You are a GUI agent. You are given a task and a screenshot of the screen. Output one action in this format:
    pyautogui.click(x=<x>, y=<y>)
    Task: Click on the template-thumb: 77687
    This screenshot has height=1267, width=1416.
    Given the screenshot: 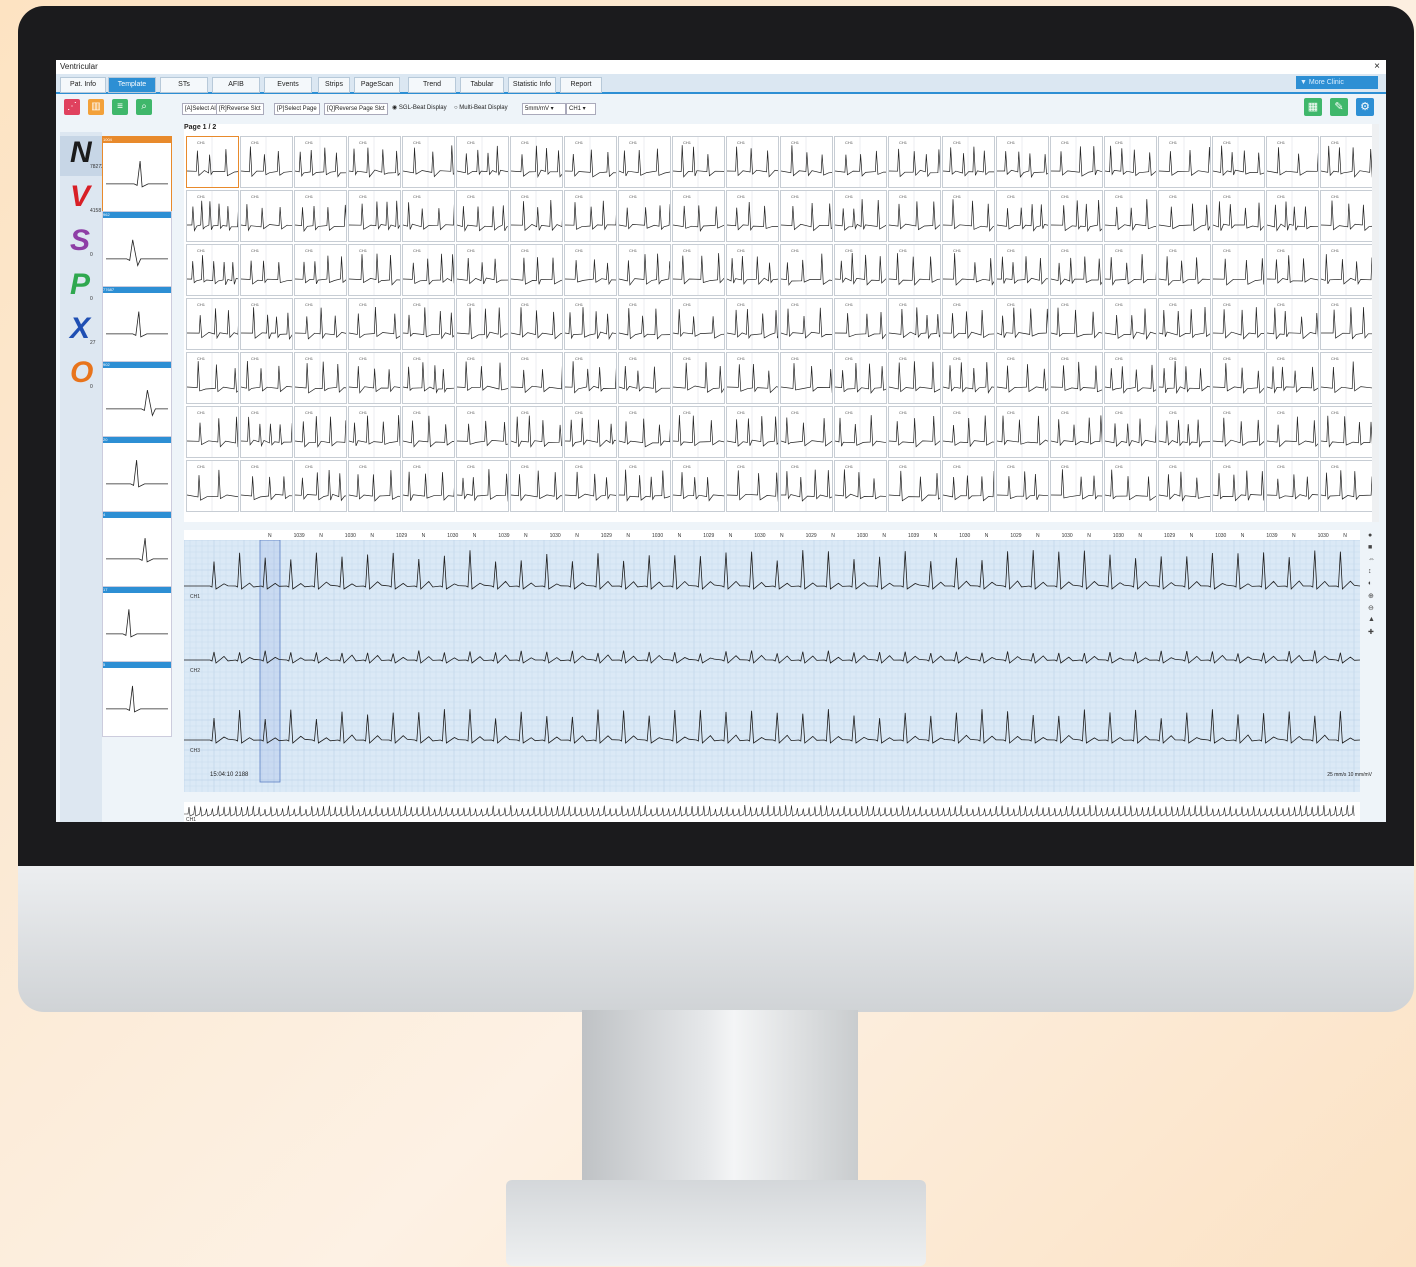 What is the action you would take?
    pyautogui.click(x=137, y=324)
    